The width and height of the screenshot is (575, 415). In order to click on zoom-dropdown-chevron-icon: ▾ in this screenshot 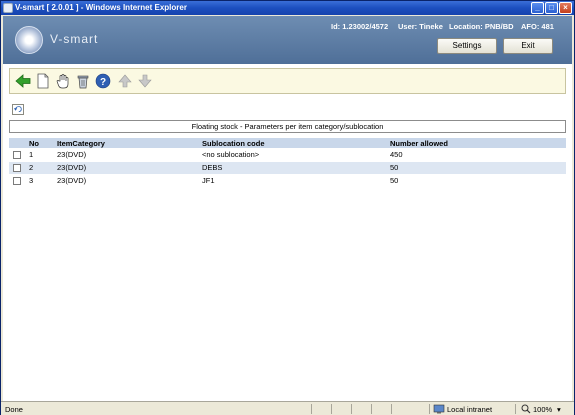, I will do `click(559, 409)`.